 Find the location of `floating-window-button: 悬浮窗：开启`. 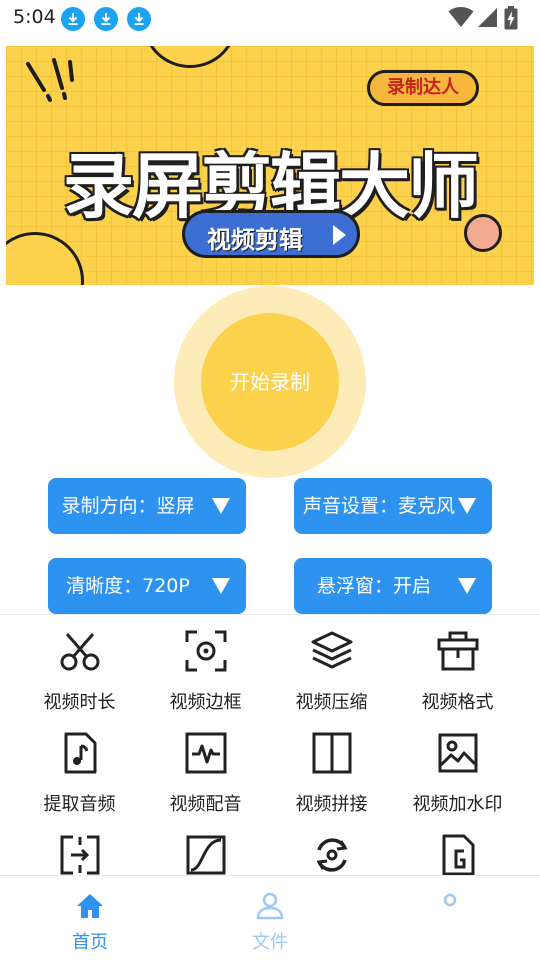

floating-window-button: 悬浮窗：开启 is located at coordinates (393, 586).